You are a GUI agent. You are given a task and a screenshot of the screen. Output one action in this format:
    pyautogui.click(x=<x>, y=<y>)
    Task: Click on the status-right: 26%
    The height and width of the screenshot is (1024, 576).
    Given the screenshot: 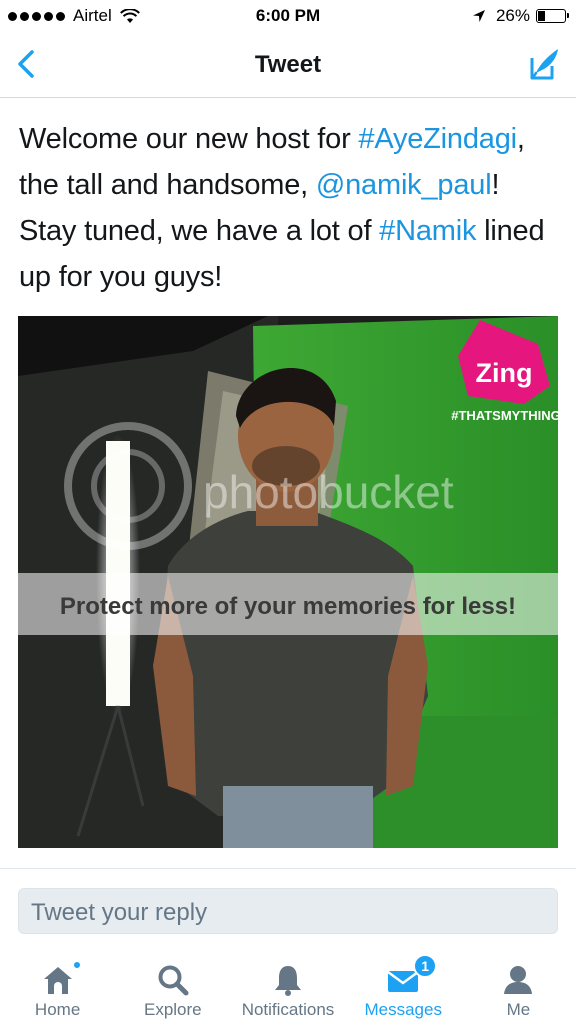 What is the action you would take?
    pyautogui.click(x=520, y=16)
    